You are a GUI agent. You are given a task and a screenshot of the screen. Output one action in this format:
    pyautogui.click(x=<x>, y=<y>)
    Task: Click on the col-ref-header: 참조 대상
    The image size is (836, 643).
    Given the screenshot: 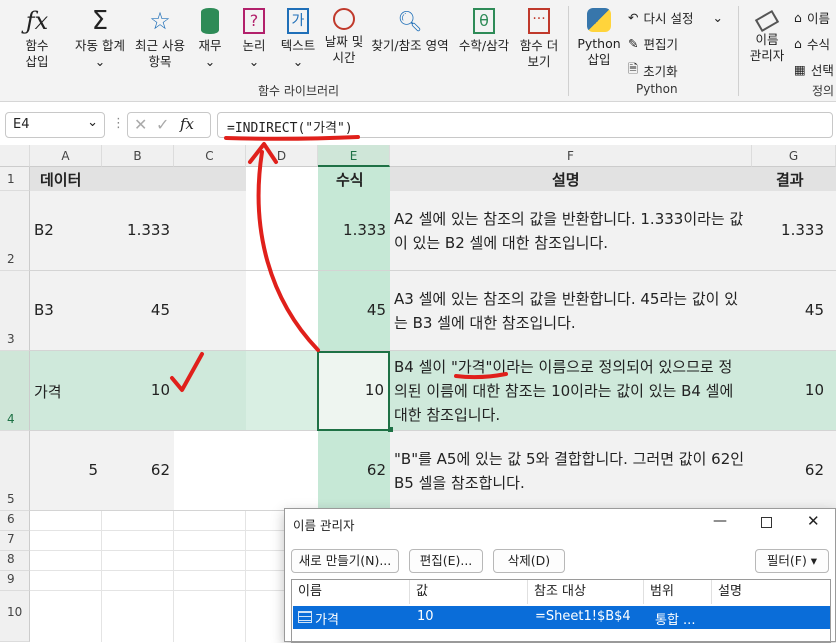 What is the action you would take?
    pyautogui.click(x=586, y=592)
    